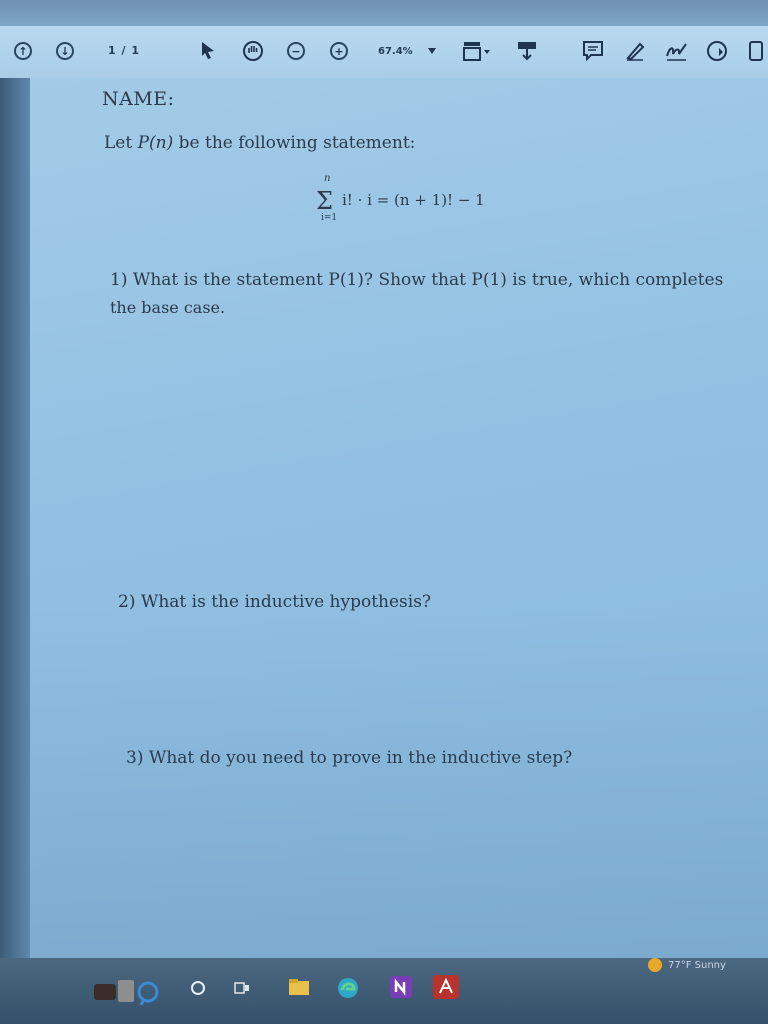  I want to click on page-down-icon: ↓, so click(65, 51).